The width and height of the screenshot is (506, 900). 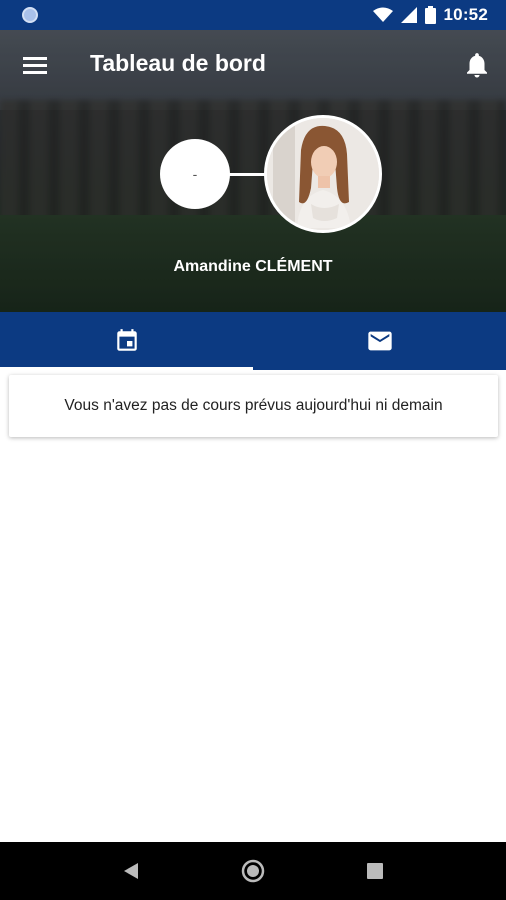 I want to click on user-name: Amandine CLÉMENT, so click(x=253, y=266).